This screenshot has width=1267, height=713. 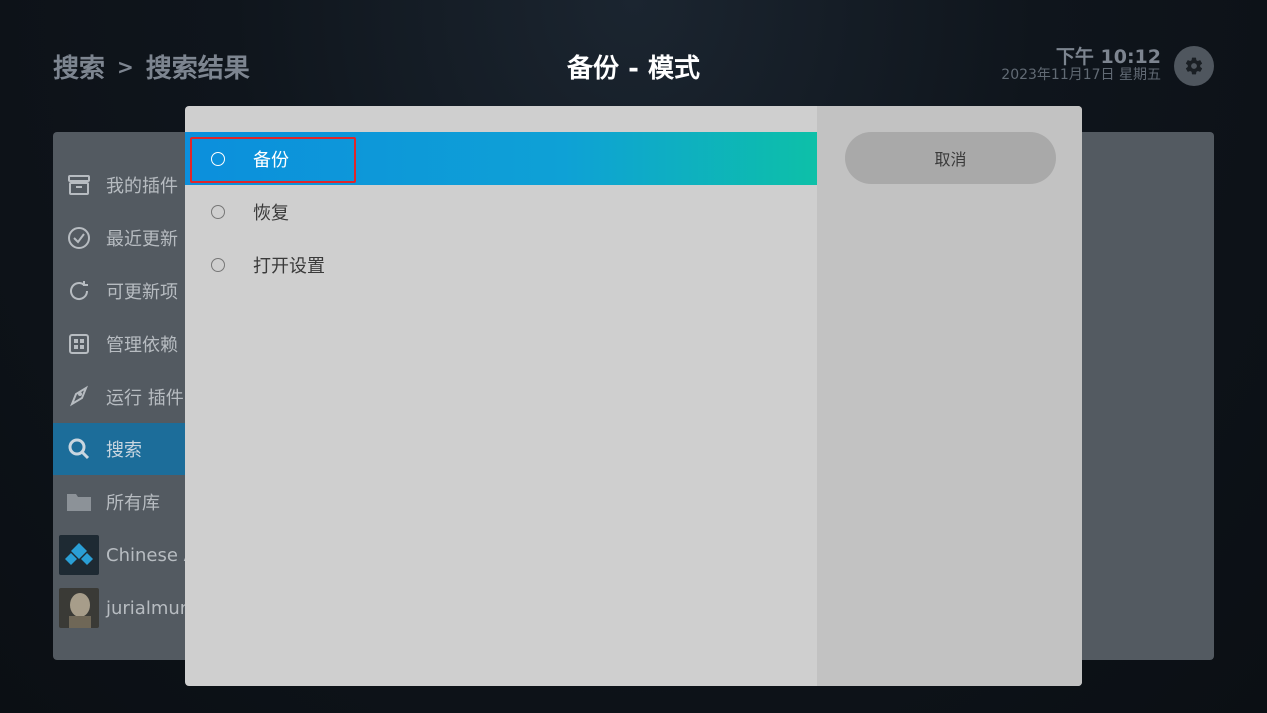 I want to click on box-icon, so click(x=79, y=185).